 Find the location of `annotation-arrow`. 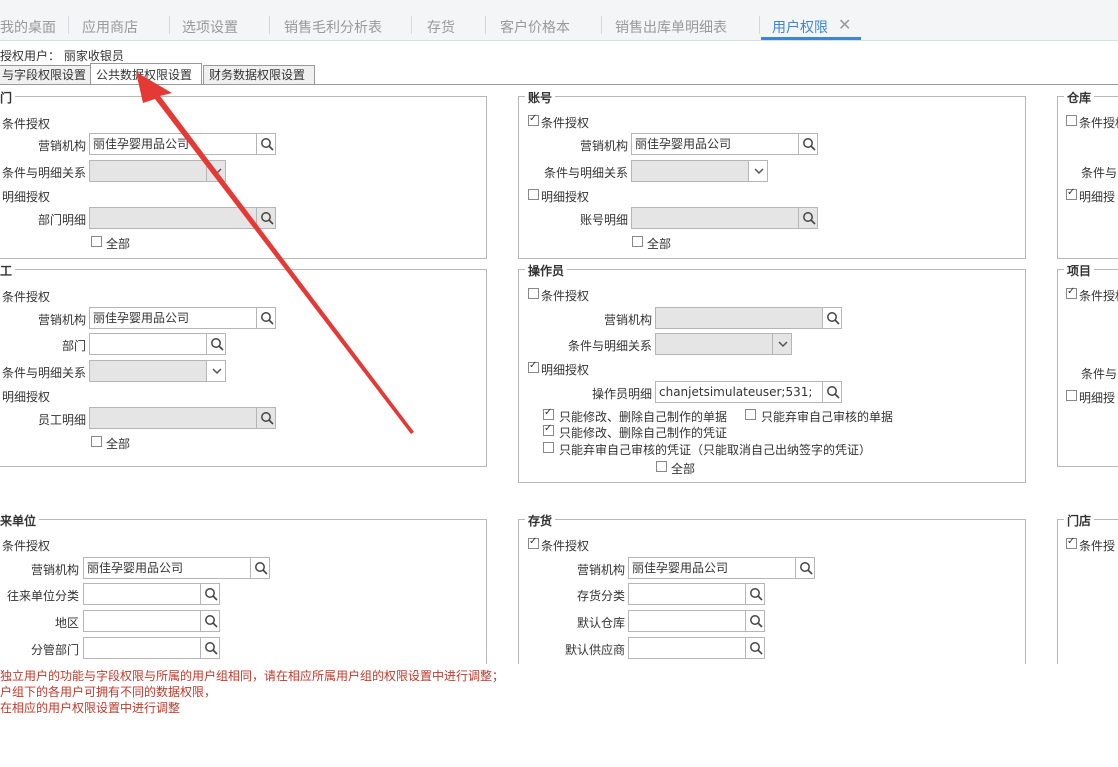

annotation-arrow is located at coordinates (275, 253).